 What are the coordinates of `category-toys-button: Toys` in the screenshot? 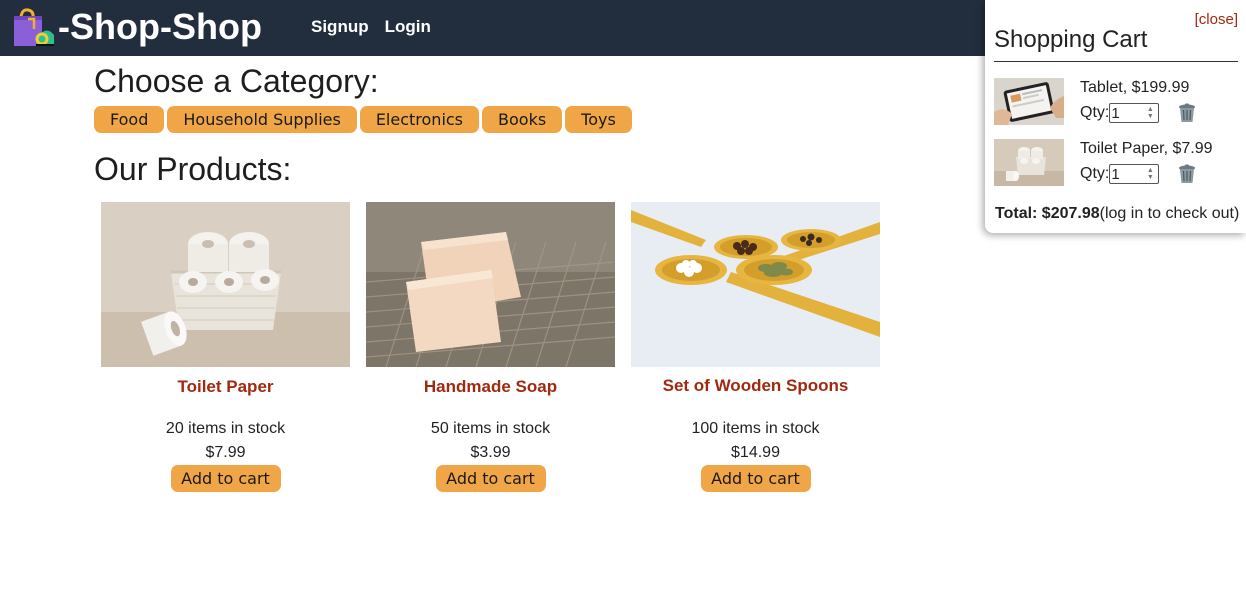 It's located at (598, 119).